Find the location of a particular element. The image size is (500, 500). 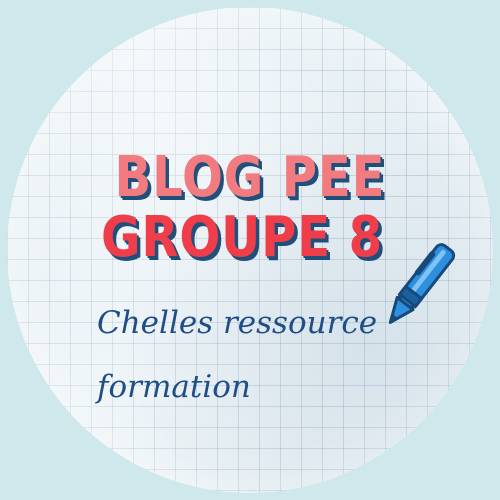

title-line-1: BLOG PEE is located at coordinates (250, 177).